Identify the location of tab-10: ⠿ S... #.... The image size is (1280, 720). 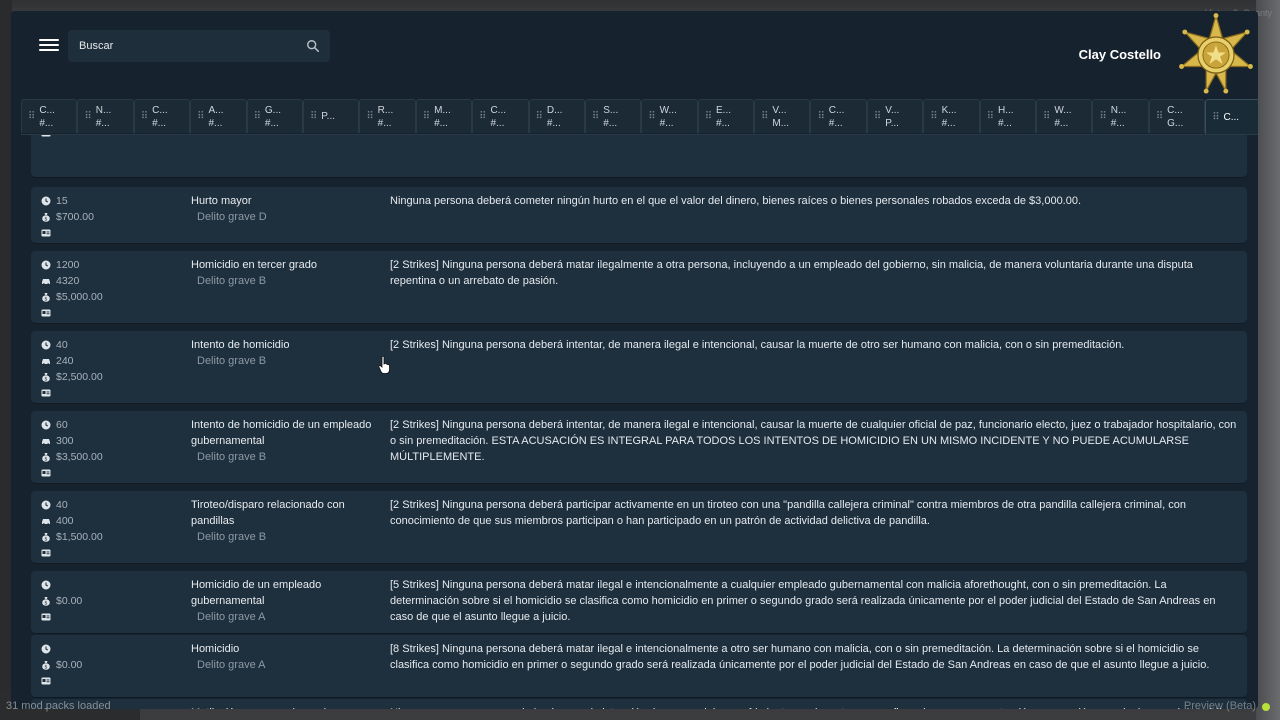
(613, 116).